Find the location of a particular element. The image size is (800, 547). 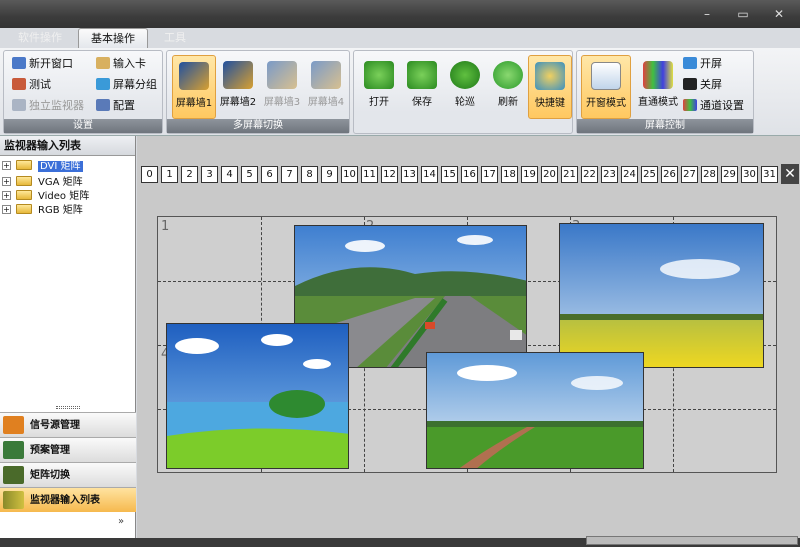

tree-item-dvi: + DVI 矩阵 is located at coordinates (42, 166).